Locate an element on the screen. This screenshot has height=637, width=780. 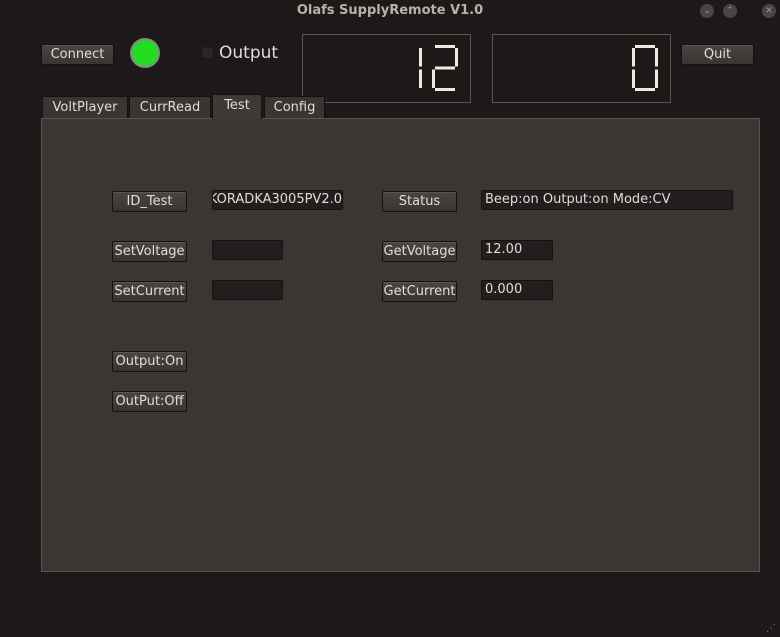
output-label: Output is located at coordinates (249, 53).